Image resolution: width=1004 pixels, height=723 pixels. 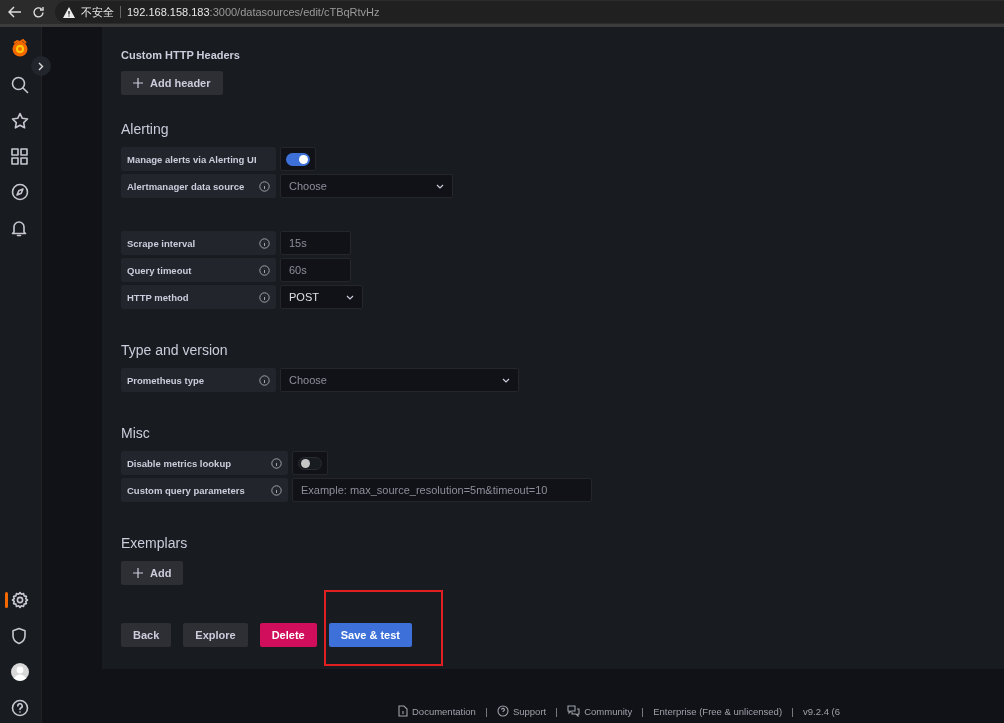 I want to click on expand-button, so click(x=41, y=66).